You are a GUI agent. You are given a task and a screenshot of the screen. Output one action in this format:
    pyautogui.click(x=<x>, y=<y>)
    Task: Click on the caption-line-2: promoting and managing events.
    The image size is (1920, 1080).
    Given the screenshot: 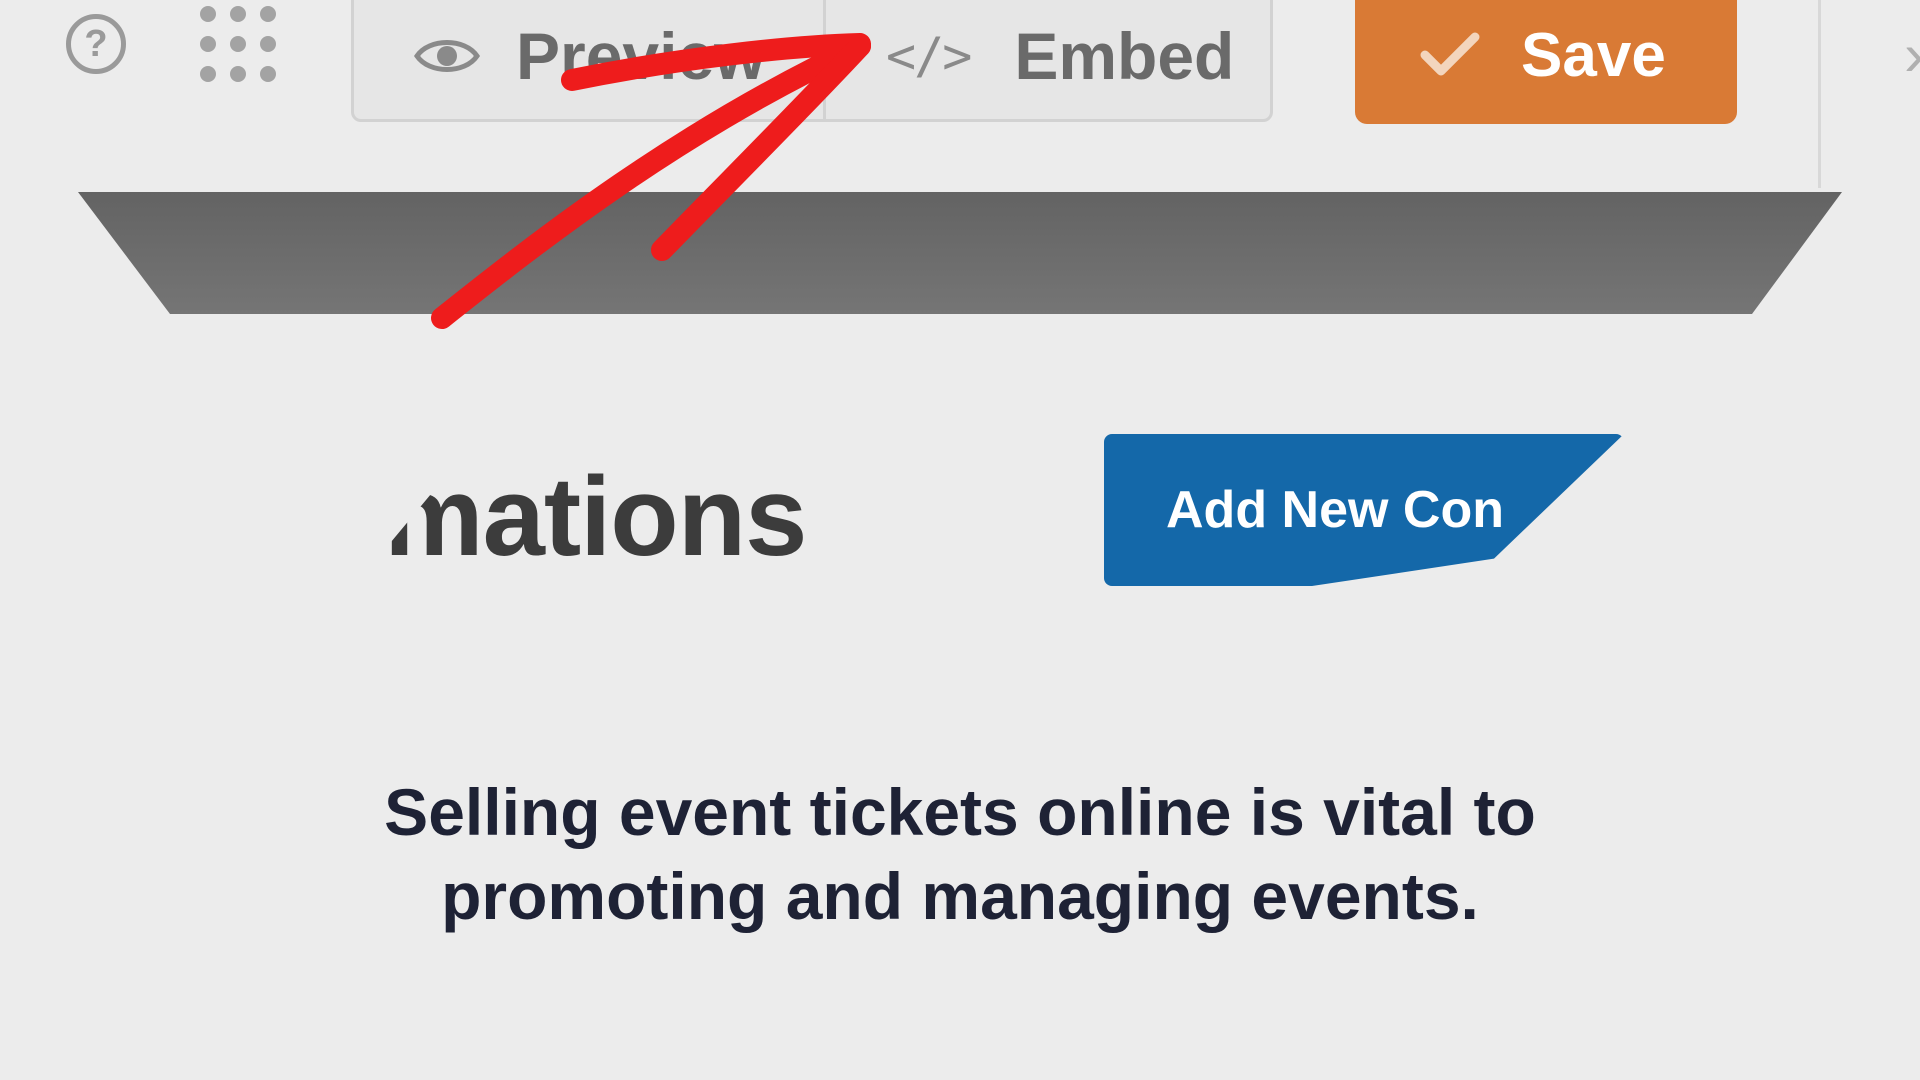 What is the action you would take?
    pyautogui.click(x=960, y=896)
    